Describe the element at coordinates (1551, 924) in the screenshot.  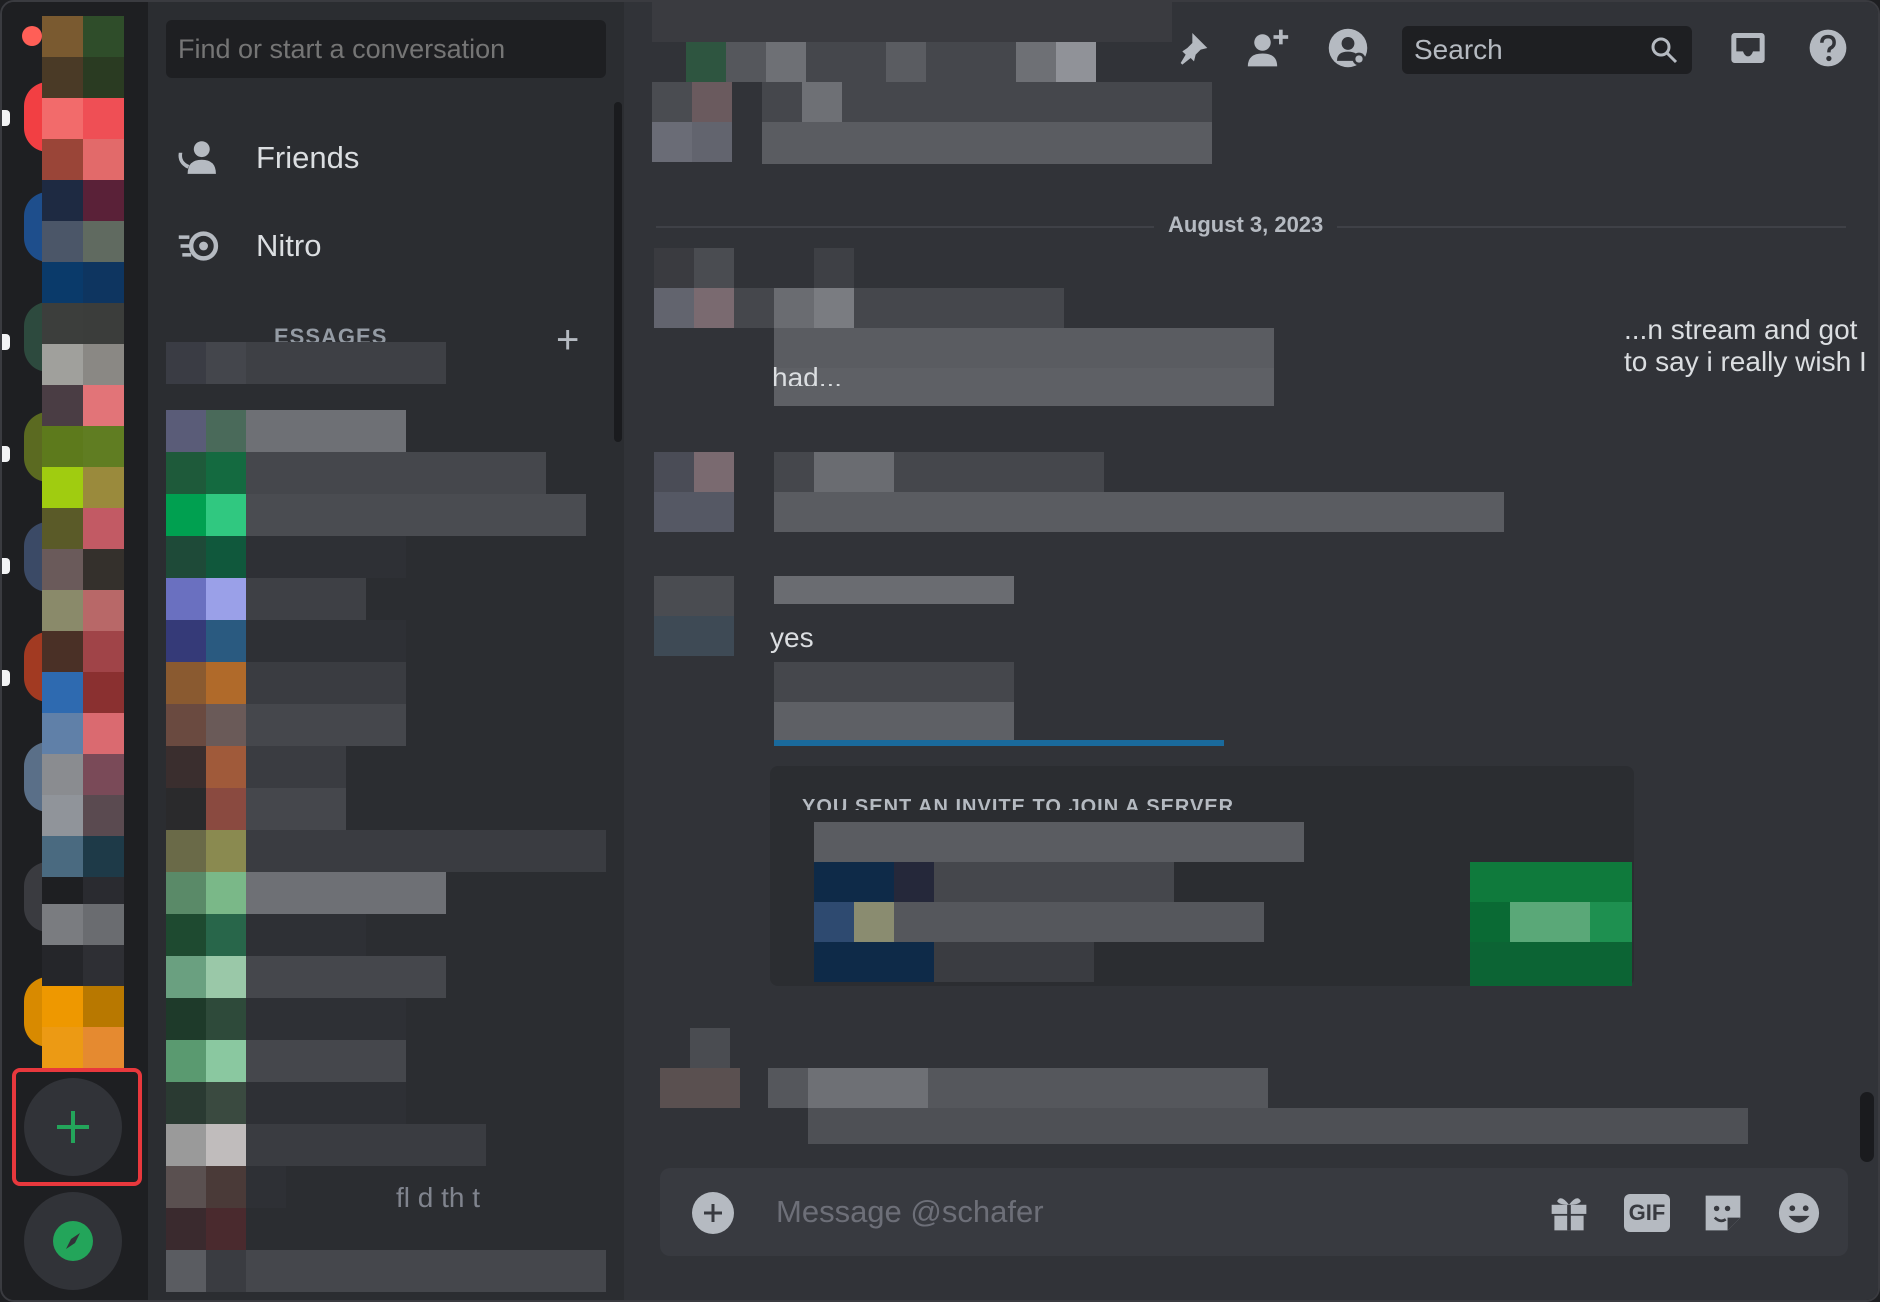
I see `join-server-button` at that location.